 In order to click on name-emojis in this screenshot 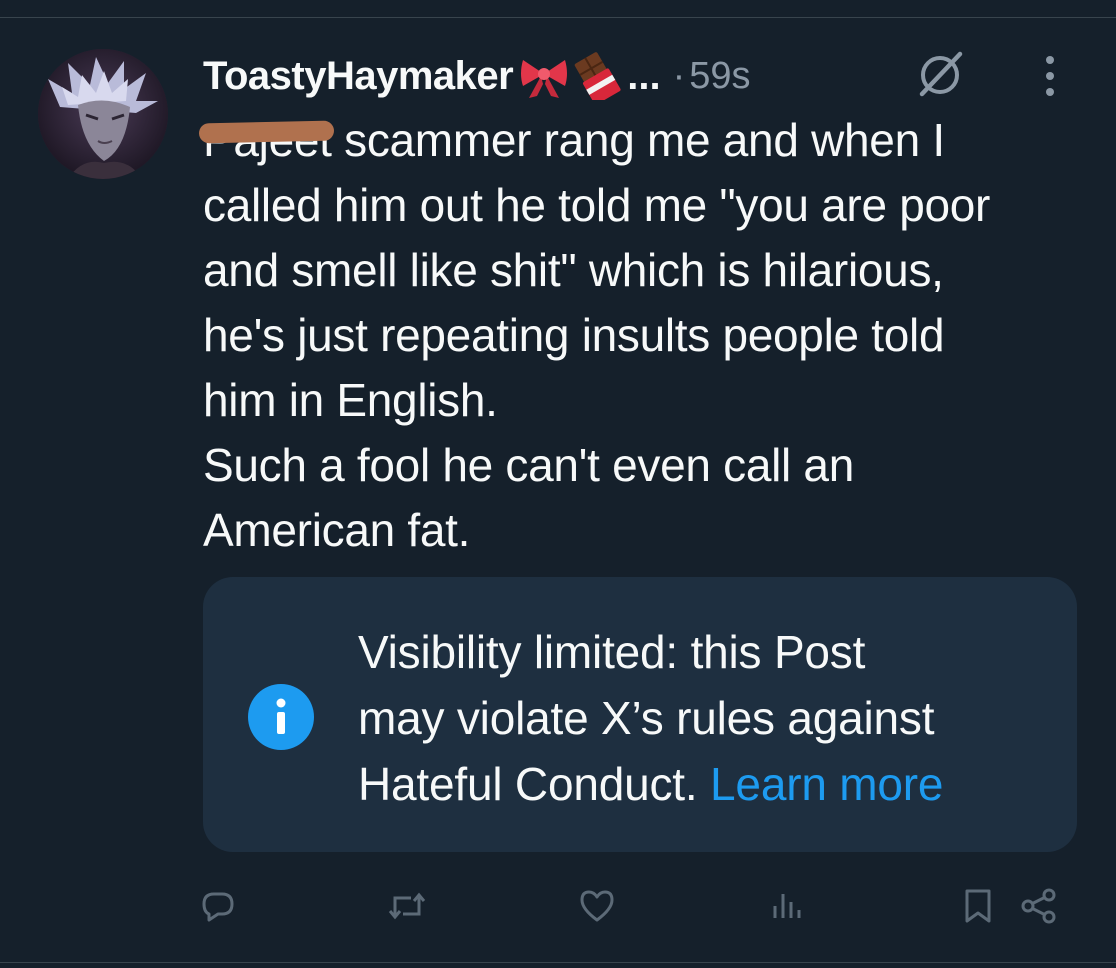, I will do `click(572, 76)`.